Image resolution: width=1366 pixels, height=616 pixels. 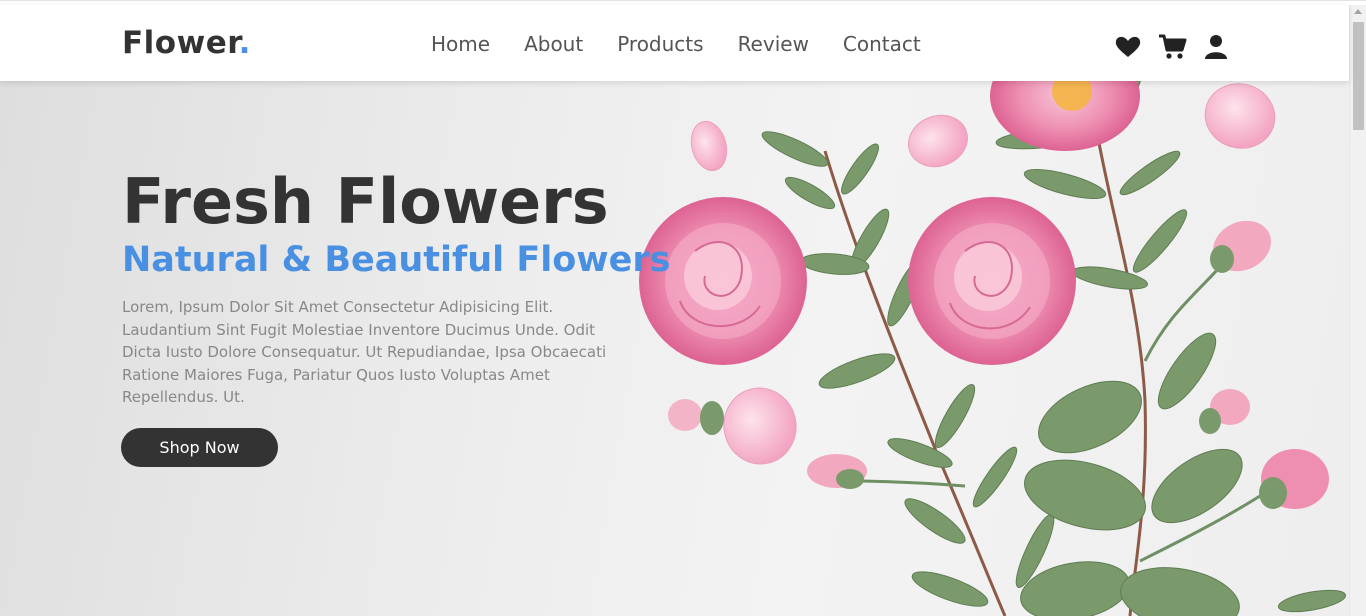 What do you see at coordinates (1358, 11) in the screenshot?
I see `scroll-up-arrow-icon` at bounding box center [1358, 11].